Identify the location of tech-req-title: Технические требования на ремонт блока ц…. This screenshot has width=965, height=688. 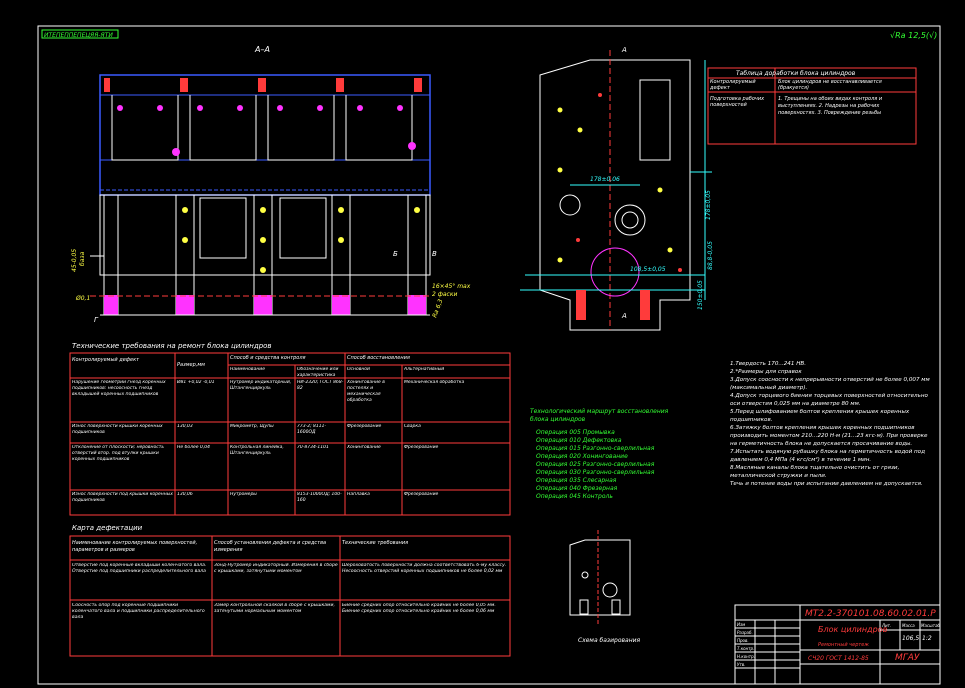
(172, 346).